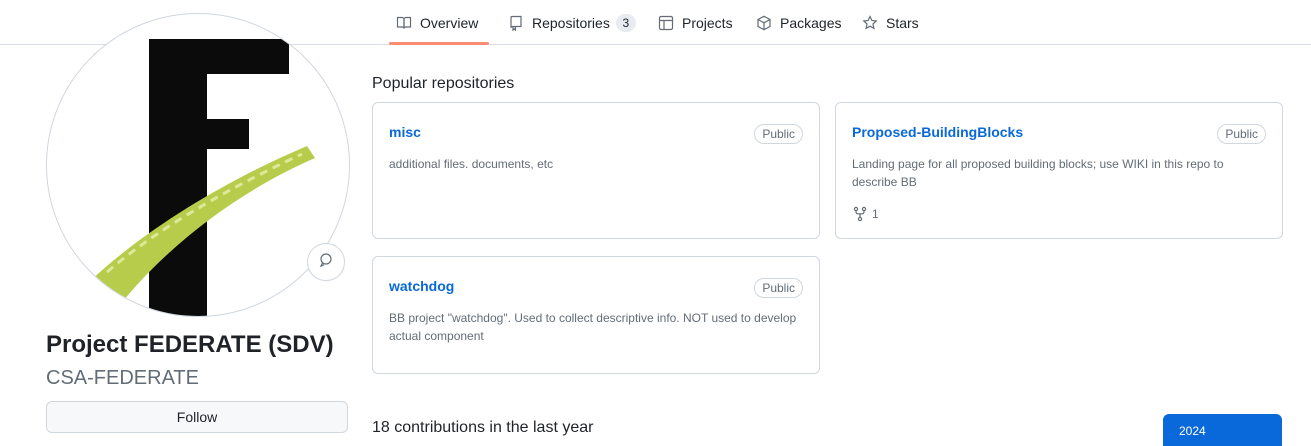 The height and width of the screenshot is (446, 1311). I want to click on smiley-icon, so click(326, 262).